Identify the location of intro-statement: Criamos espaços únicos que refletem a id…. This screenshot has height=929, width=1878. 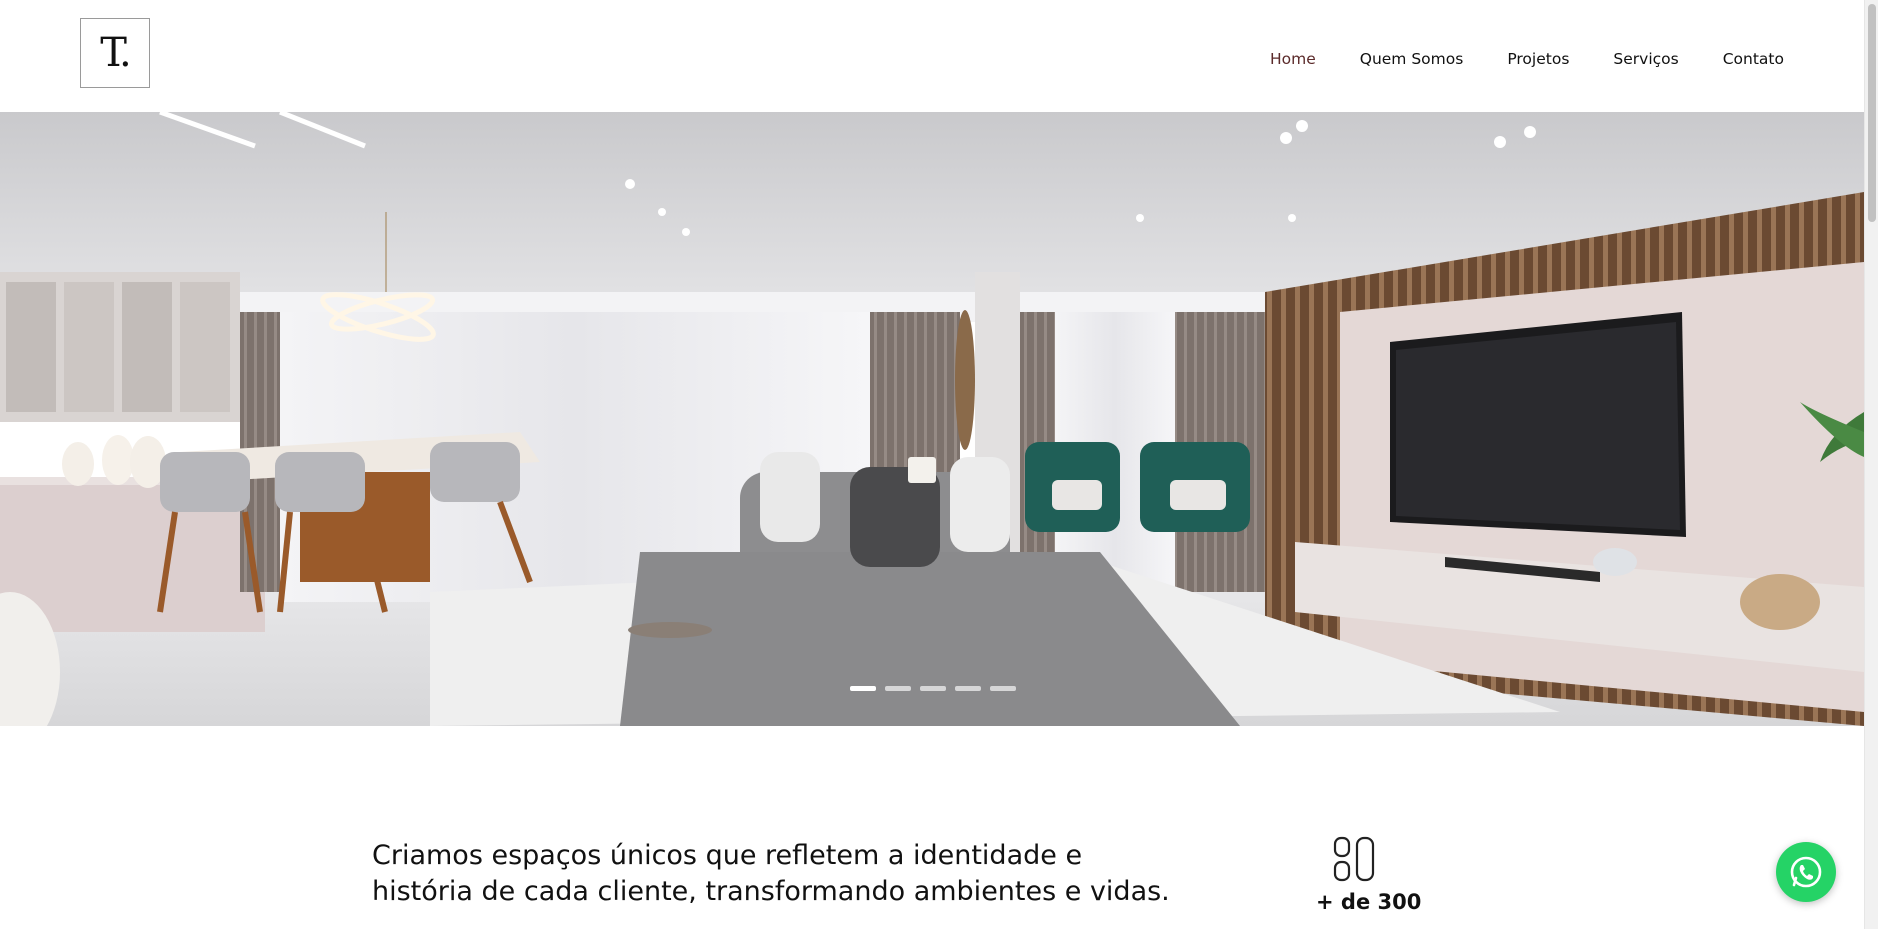
(792, 874).